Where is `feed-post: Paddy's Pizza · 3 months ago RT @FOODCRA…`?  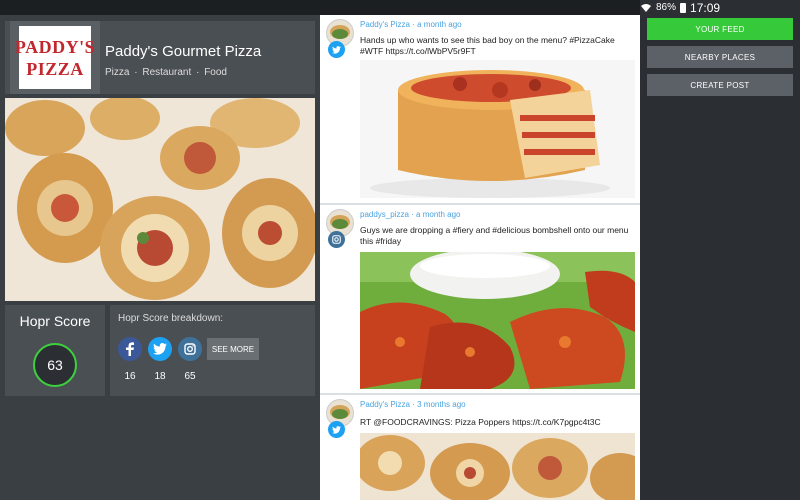
feed-post: Paddy's Pizza · 3 months ago RT @FOODCRA… is located at coordinates (480, 447).